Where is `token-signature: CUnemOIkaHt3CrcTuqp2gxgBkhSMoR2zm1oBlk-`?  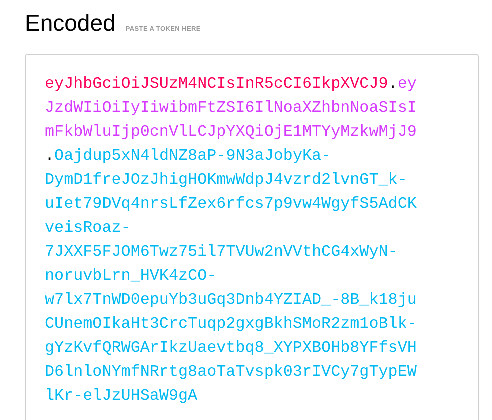
token-signature: CUnemOIkaHt3CrcTuqp2gxgBkhSMoR2zm1oBlk- is located at coordinates (231, 324).